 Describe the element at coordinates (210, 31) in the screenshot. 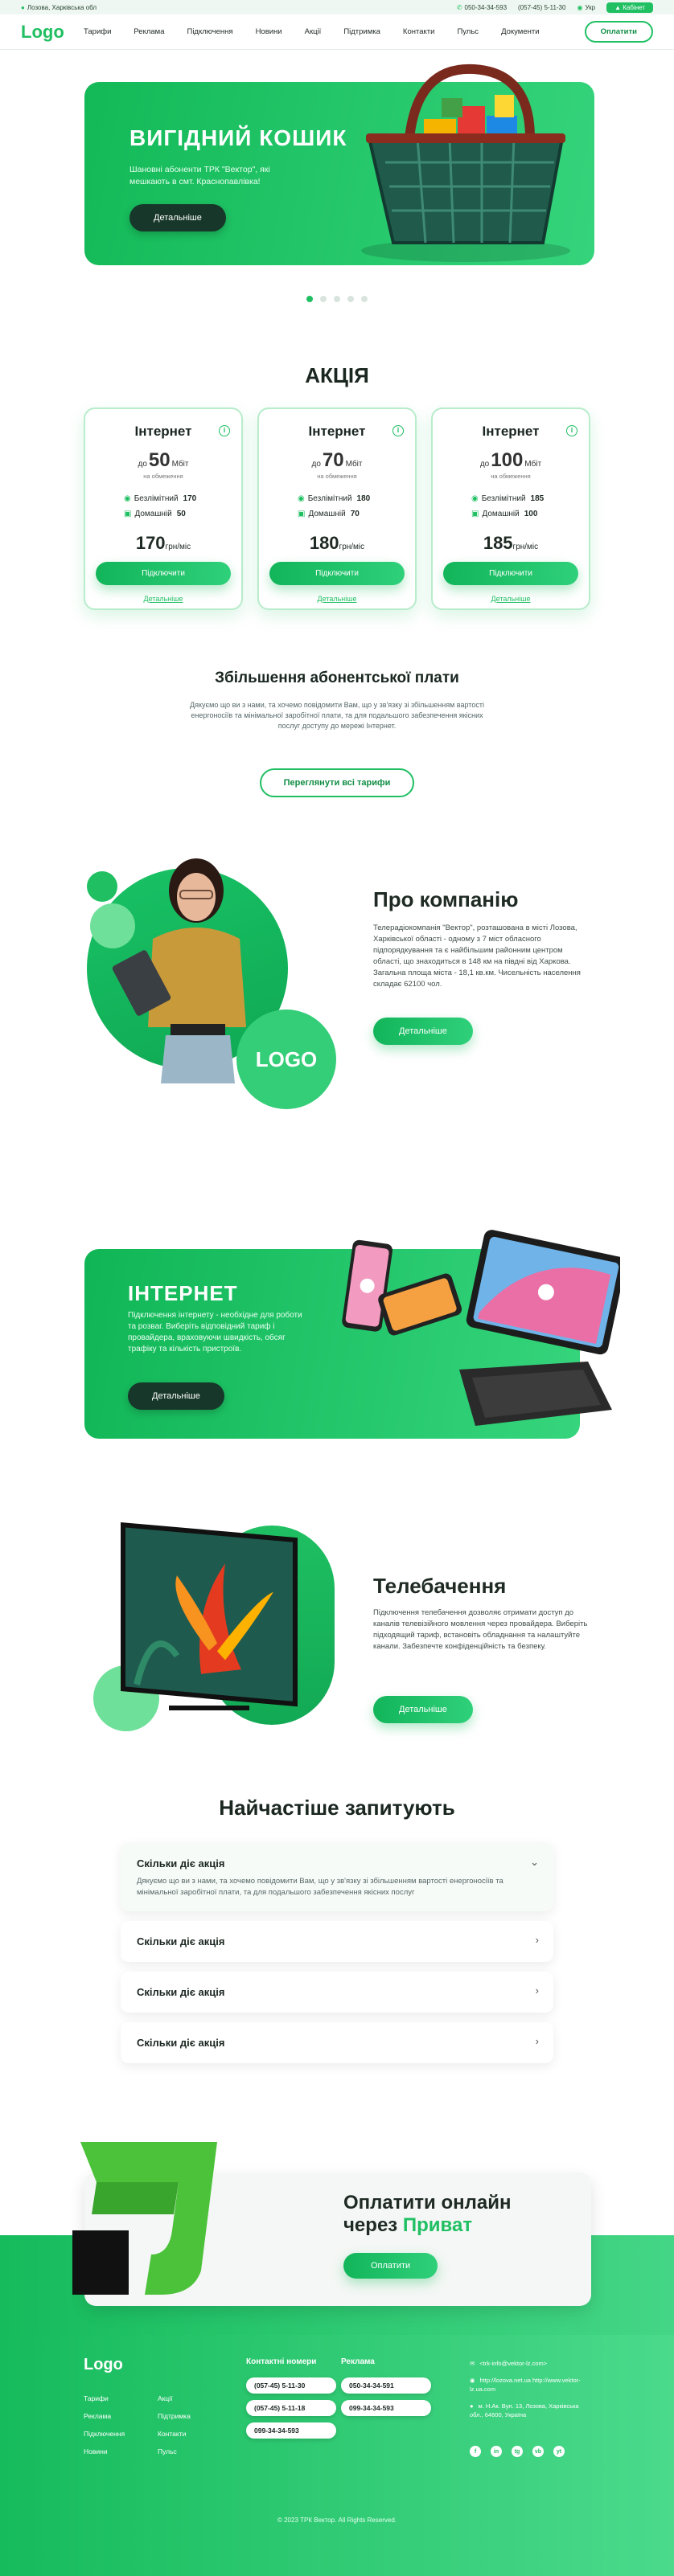

I see `nav-item-connection: Підключення` at that location.